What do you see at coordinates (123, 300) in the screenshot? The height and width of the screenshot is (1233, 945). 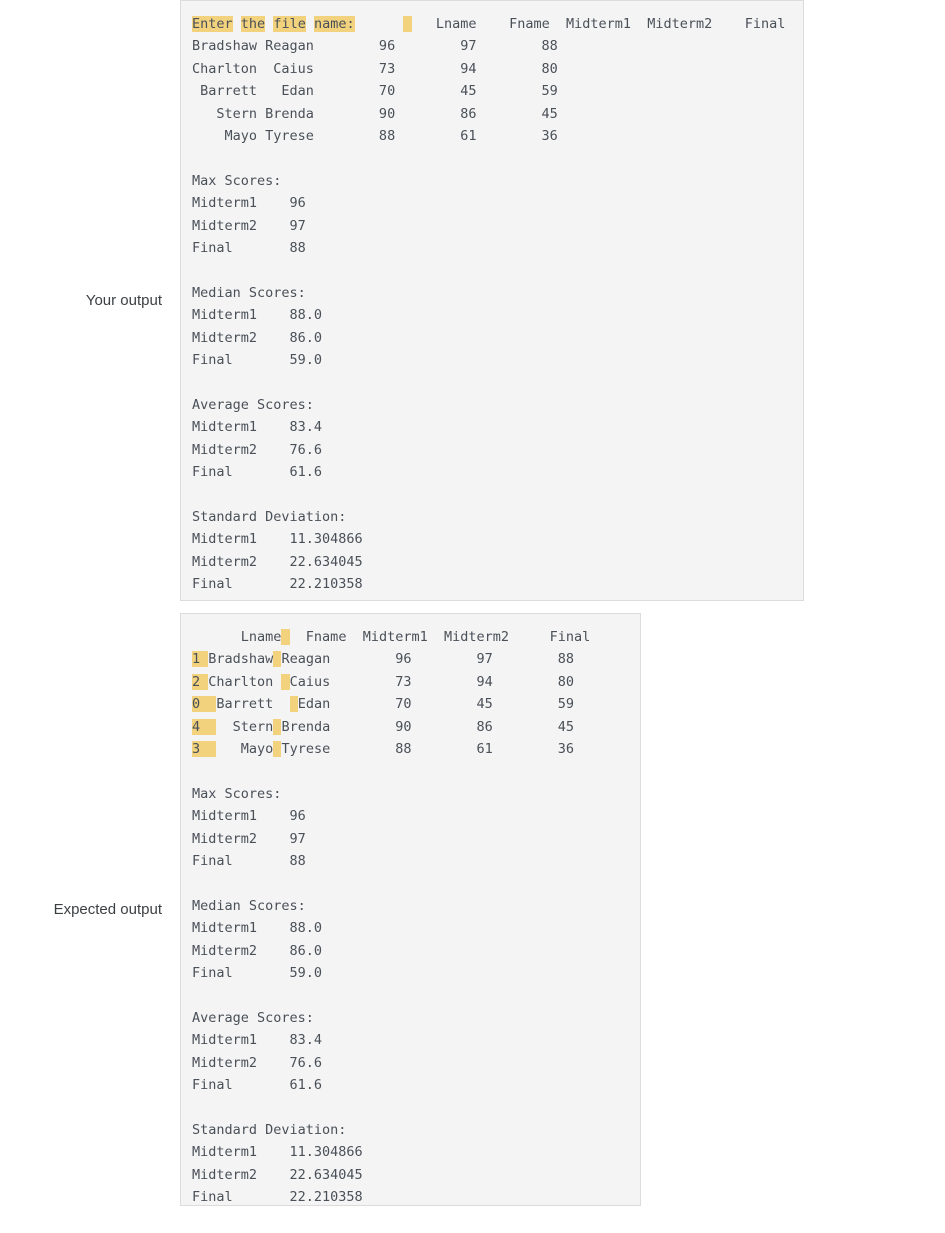 I see `your-output-label: Your output` at bounding box center [123, 300].